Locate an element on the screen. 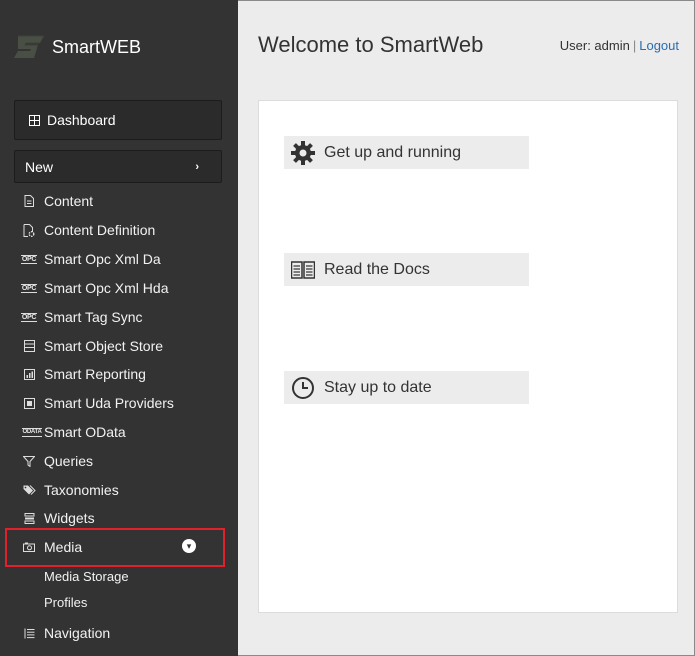 This screenshot has height=656, width=695. sidebar-item-label: Smart OData is located at coordinates (85, 432).